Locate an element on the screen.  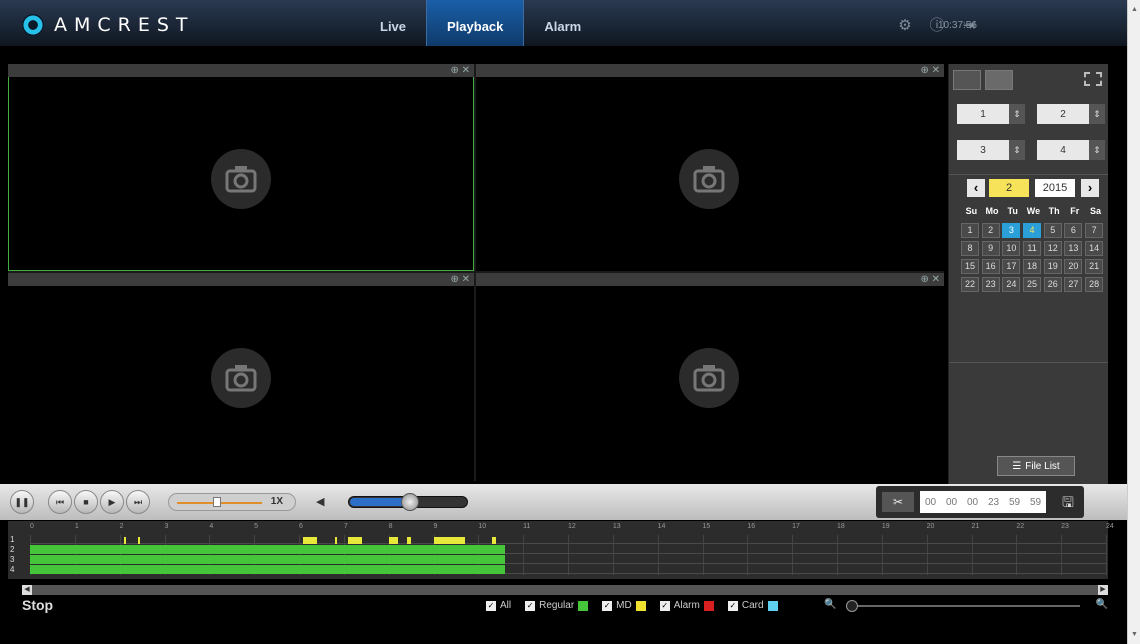
prev-month-button: ‹ is located at coordinates (976, 188).